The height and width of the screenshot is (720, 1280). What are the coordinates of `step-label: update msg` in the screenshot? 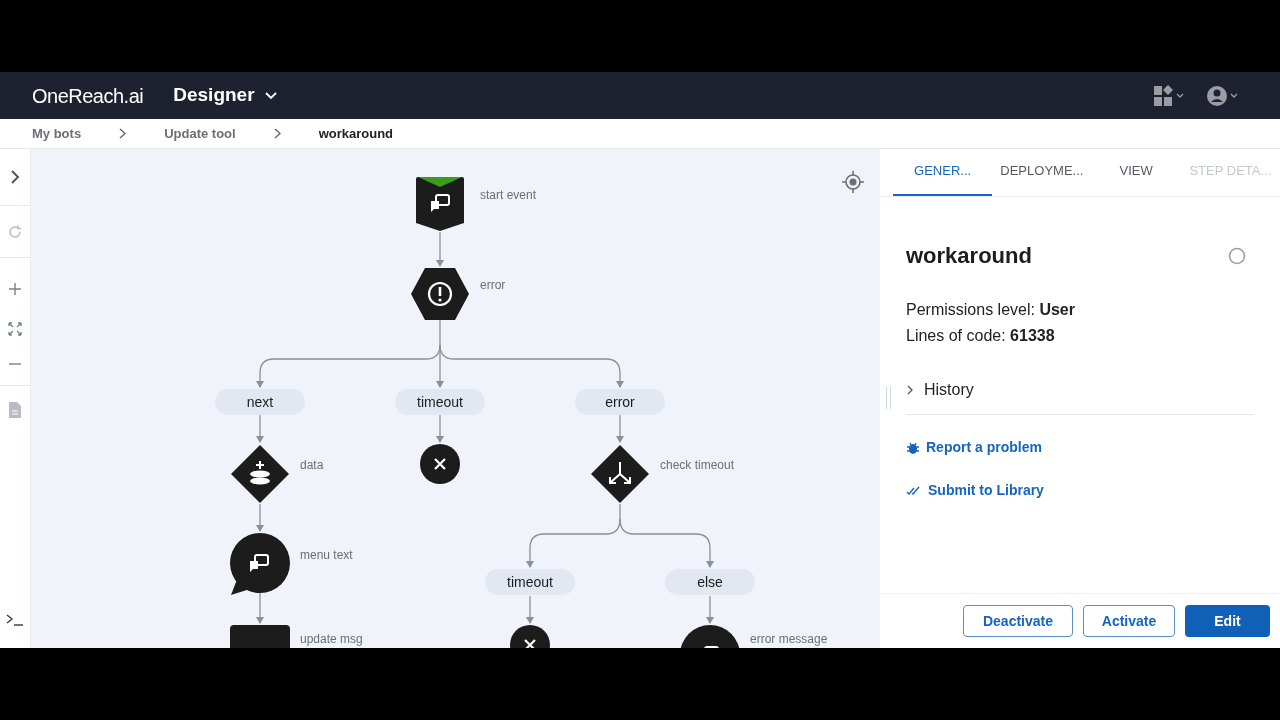 It's located at (331, 639).